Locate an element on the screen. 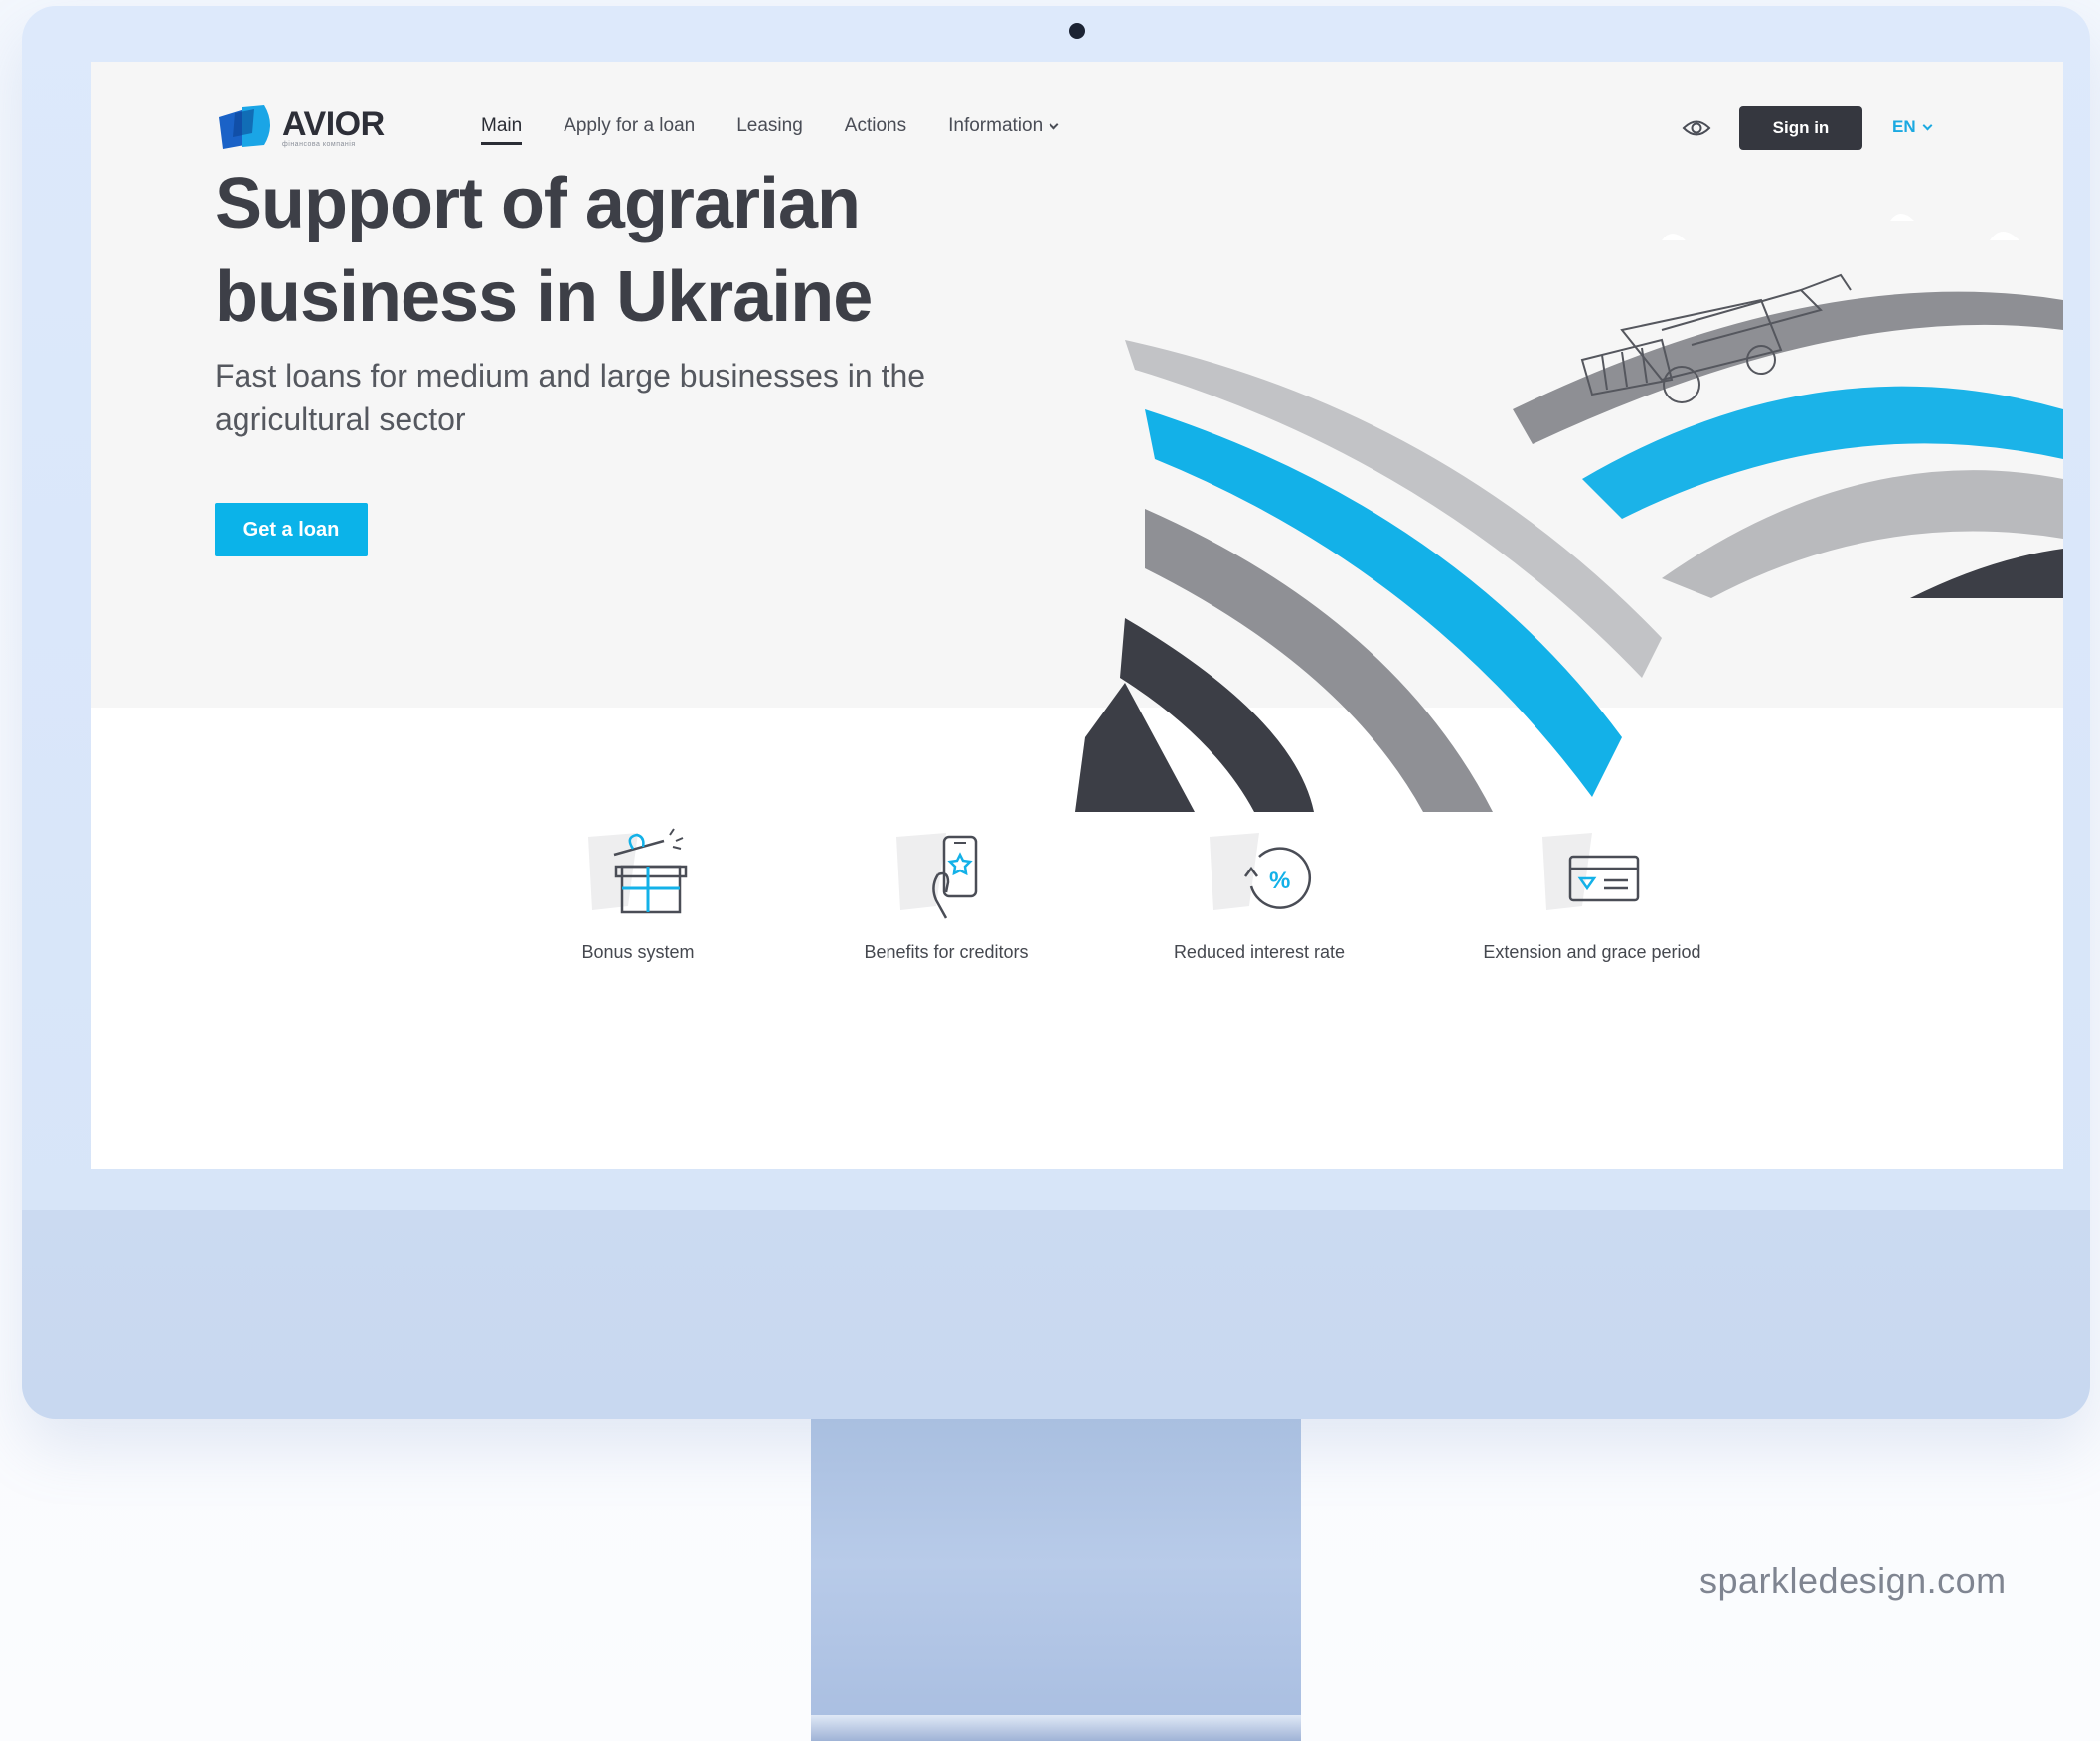 Image resolution: width=2100 pixels, height=1741 pixels. watermark-text: sparkledesign.com is located at coordinates (1853, 1580).